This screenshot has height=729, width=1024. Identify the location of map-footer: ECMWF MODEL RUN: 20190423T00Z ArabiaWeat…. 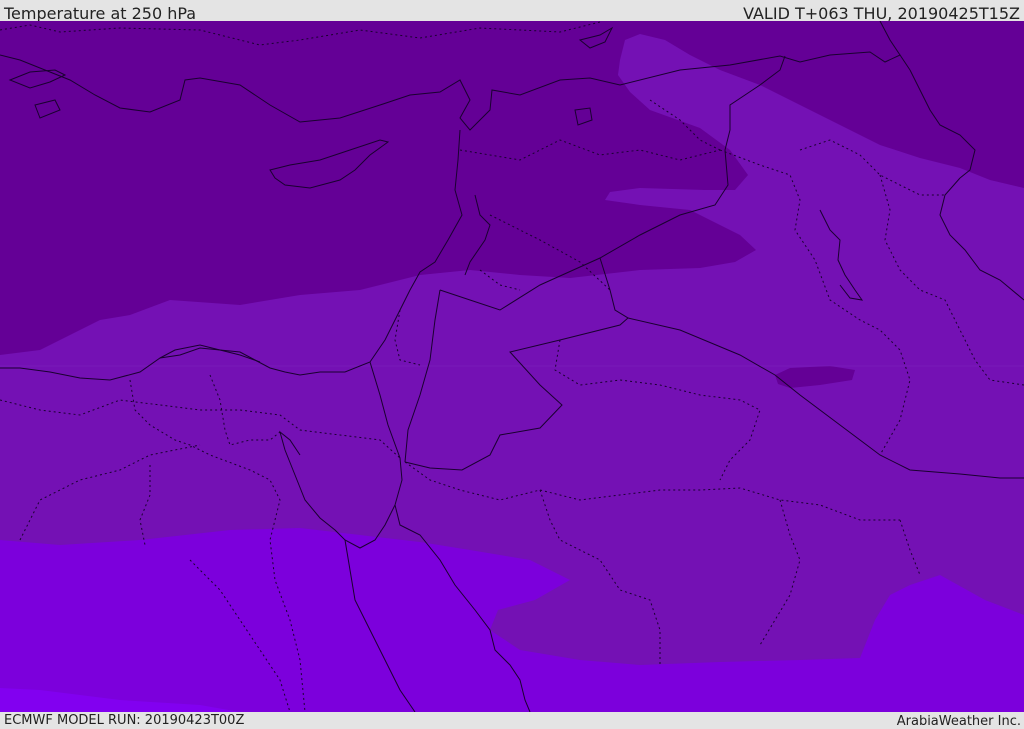
(512, 720).